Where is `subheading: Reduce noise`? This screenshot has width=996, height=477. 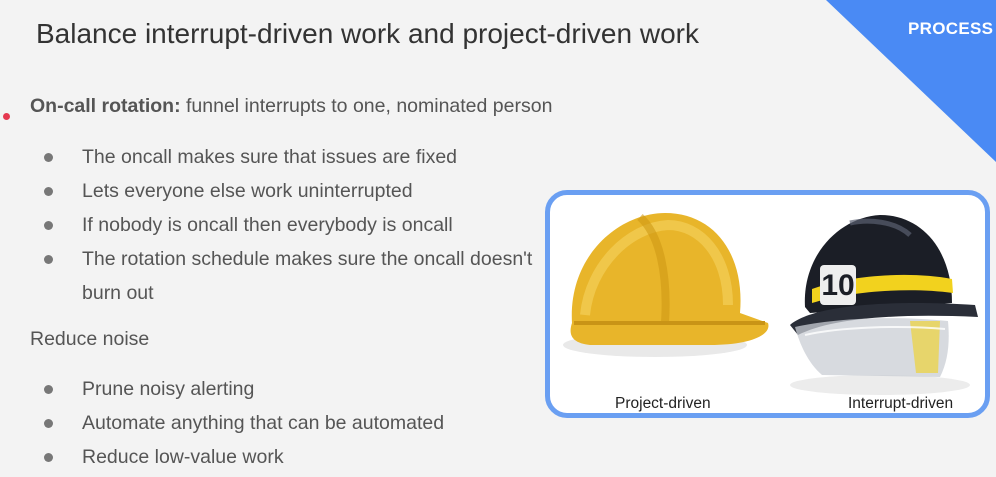
subheading: Reduce noise is located at coordinates (90, 339).